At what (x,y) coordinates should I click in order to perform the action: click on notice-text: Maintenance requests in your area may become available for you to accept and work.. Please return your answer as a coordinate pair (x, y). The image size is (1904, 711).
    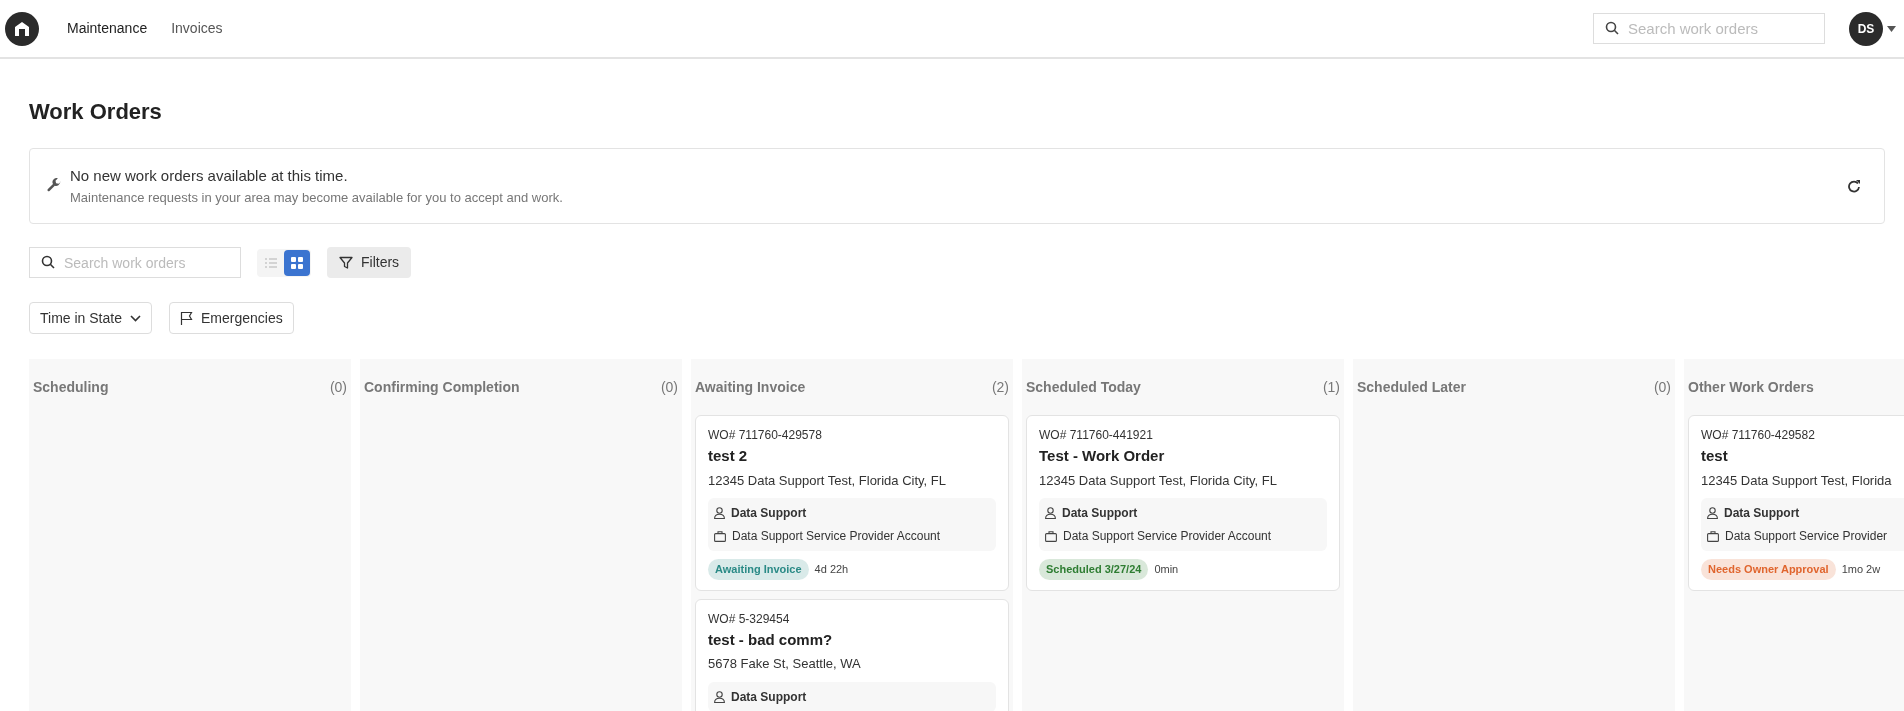
    Looking at the image, I should click on (317, 197).